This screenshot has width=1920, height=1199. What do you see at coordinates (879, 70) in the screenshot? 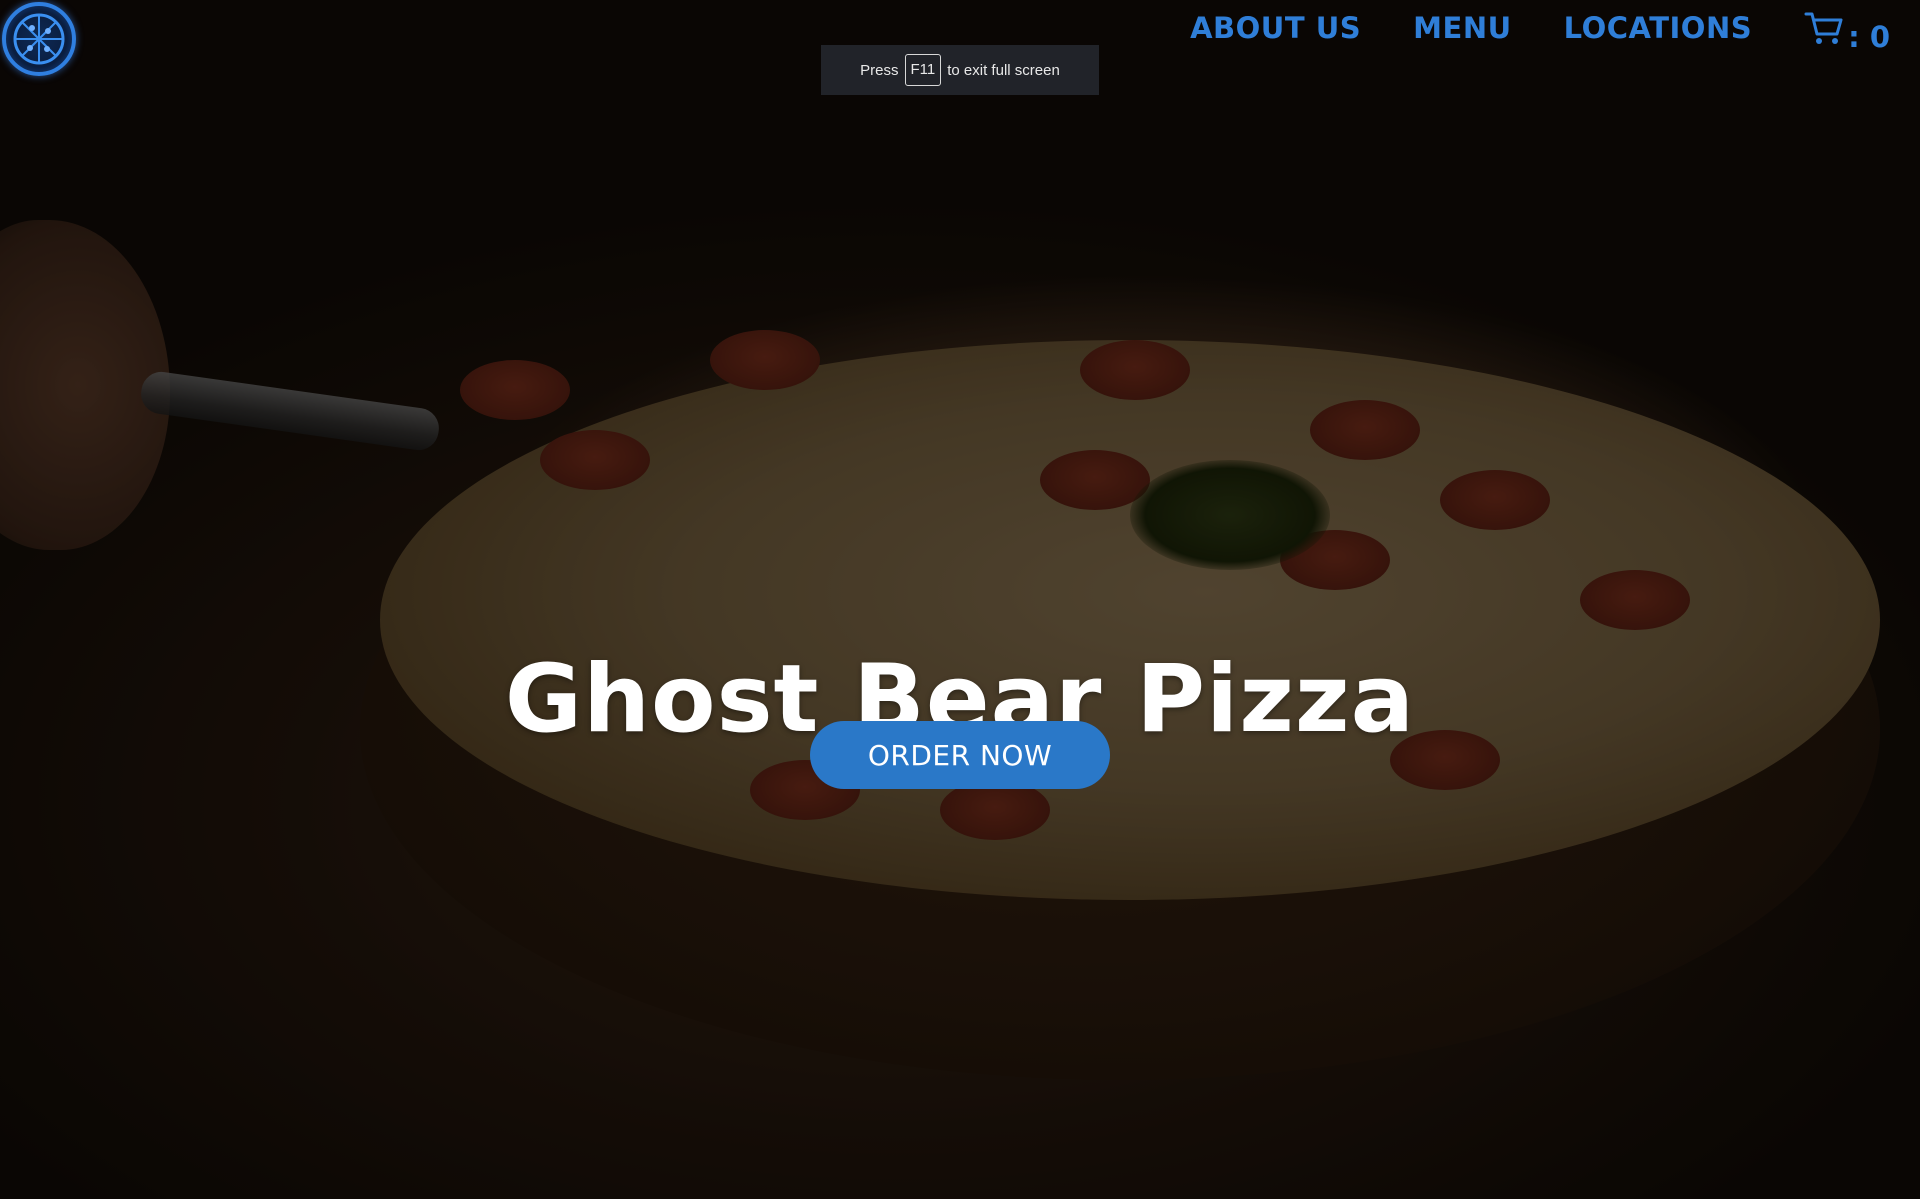
I see `fullscreen-notice-prefix: Press` at bounding box center [879, 70].